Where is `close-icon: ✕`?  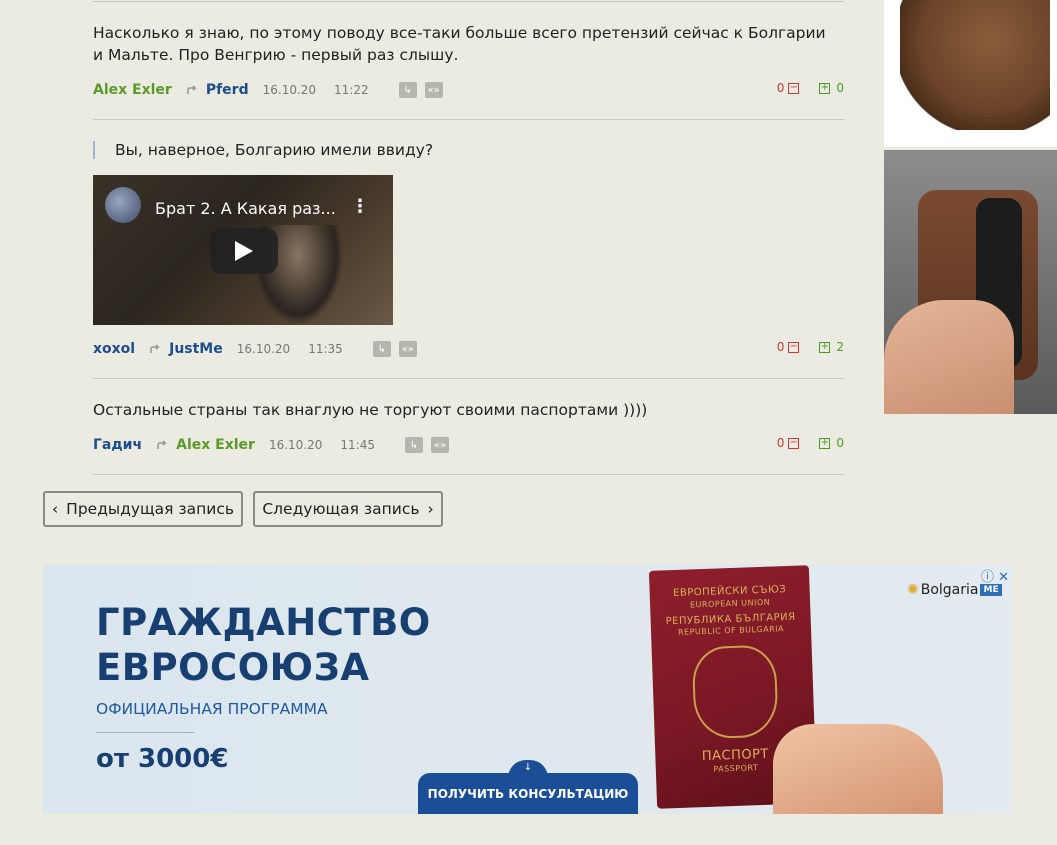
close-icon: ✕ is located at coordinates (1003, 577).